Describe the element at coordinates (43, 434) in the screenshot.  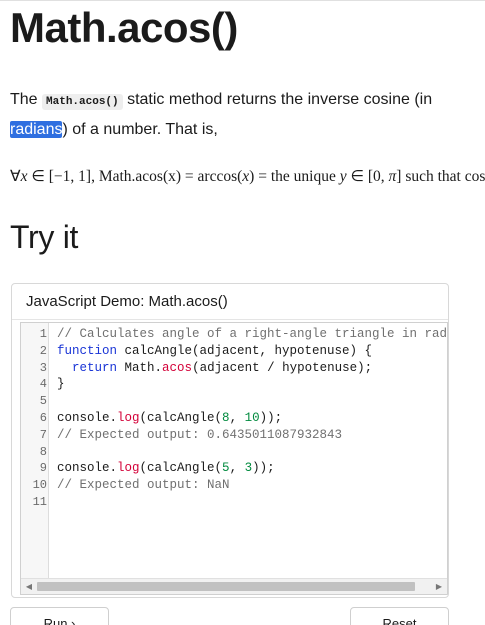
I see `line-number: 7` at that location.